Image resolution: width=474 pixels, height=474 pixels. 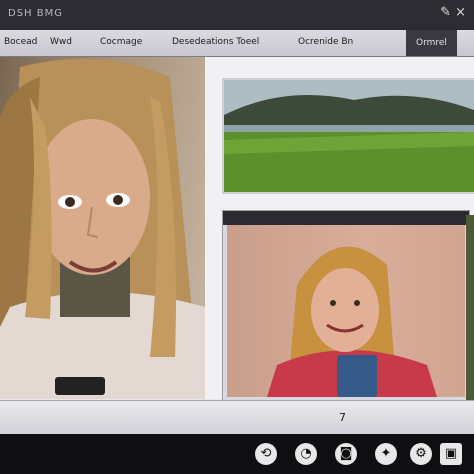 I want to click on chat-icon: ◔, so click(x=306, y=454).